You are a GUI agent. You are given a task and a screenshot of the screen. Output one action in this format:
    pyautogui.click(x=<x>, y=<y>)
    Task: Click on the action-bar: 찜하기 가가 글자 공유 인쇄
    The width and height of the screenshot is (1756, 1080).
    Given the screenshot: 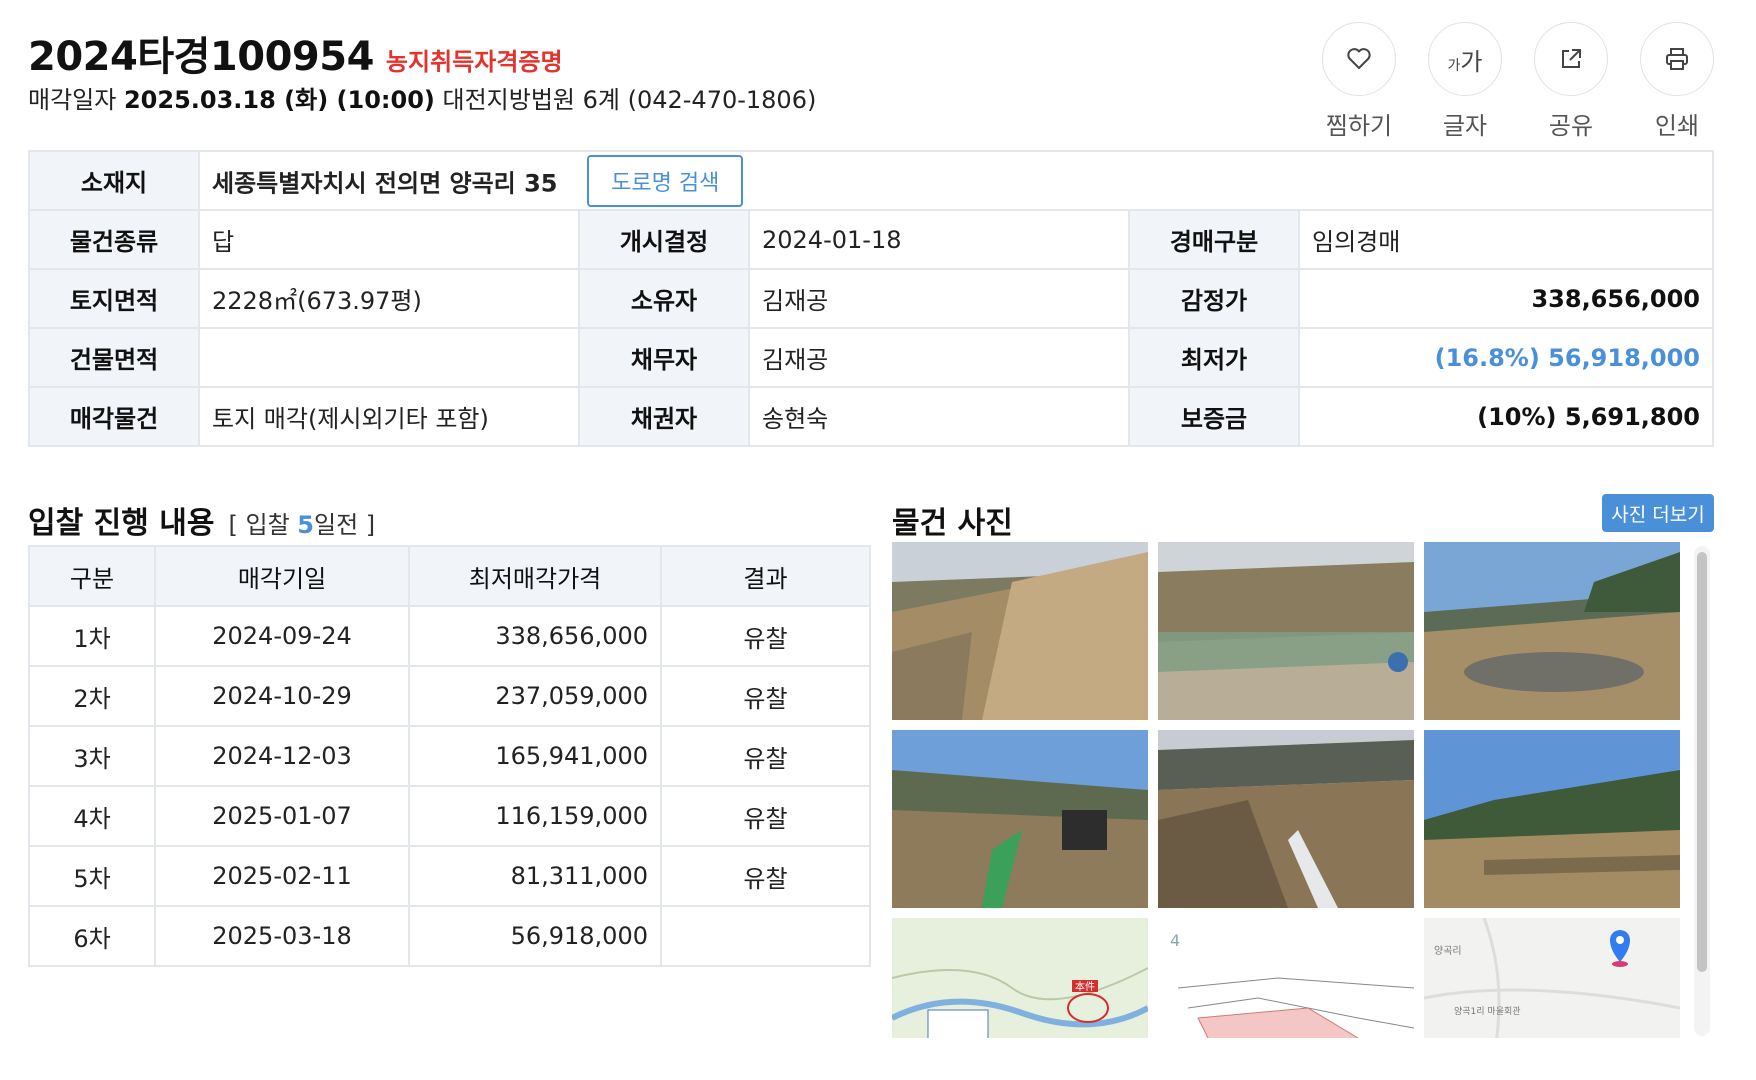 What is the action you would take?
    pyautogui.click(x=1518, y=81)
    